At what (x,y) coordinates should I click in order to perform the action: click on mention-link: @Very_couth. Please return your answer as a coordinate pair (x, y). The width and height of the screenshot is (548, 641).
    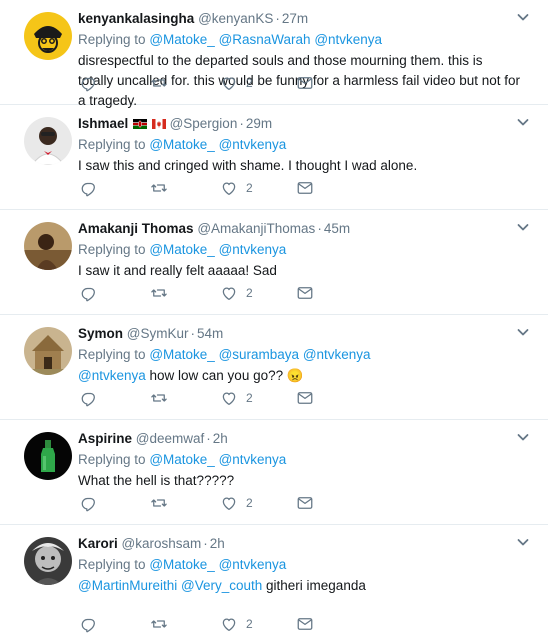
    Looking at the image, I should click on (221, 585).